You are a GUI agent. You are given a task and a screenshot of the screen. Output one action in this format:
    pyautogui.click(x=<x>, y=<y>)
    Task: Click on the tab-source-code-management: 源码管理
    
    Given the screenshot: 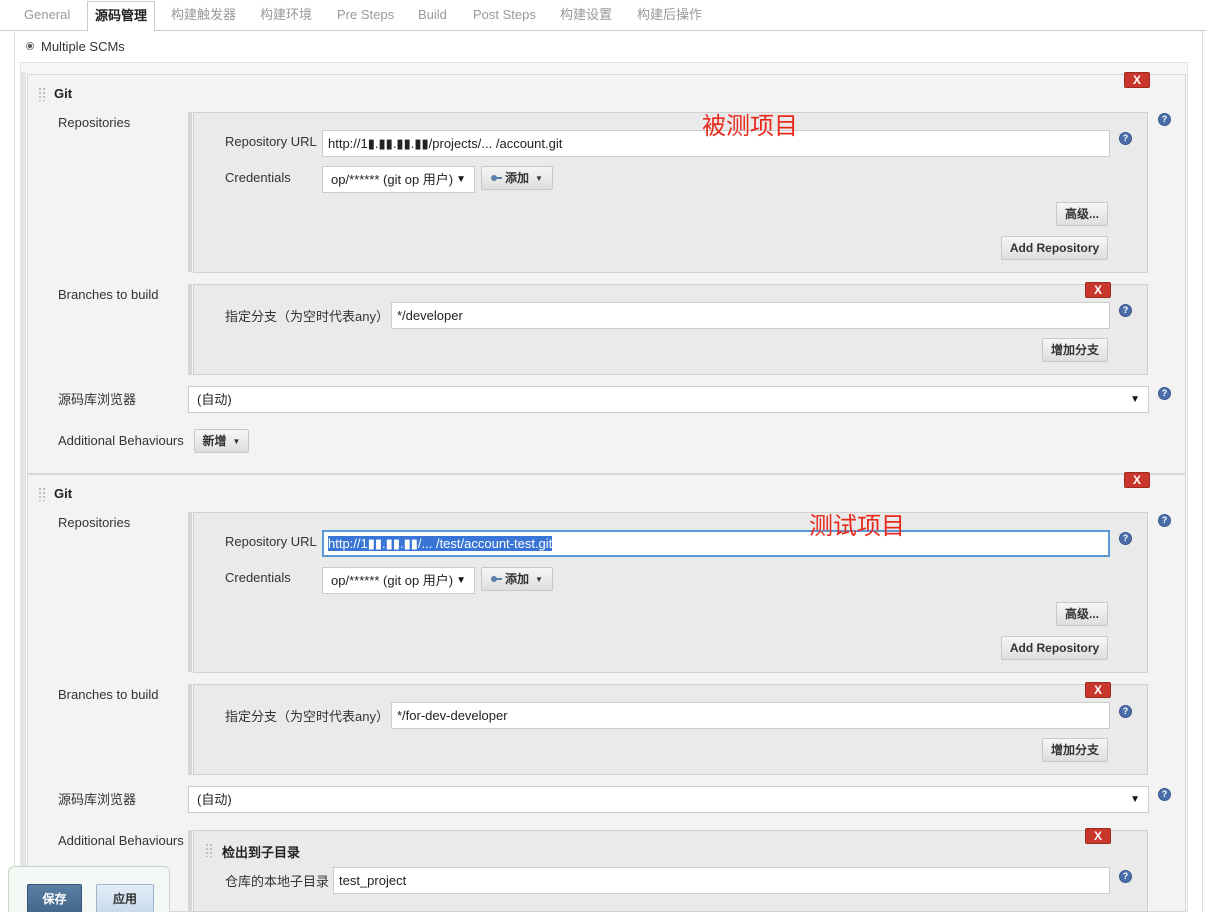 What is the action you would take?
    pyautogui.click(x=121, y=16)
    